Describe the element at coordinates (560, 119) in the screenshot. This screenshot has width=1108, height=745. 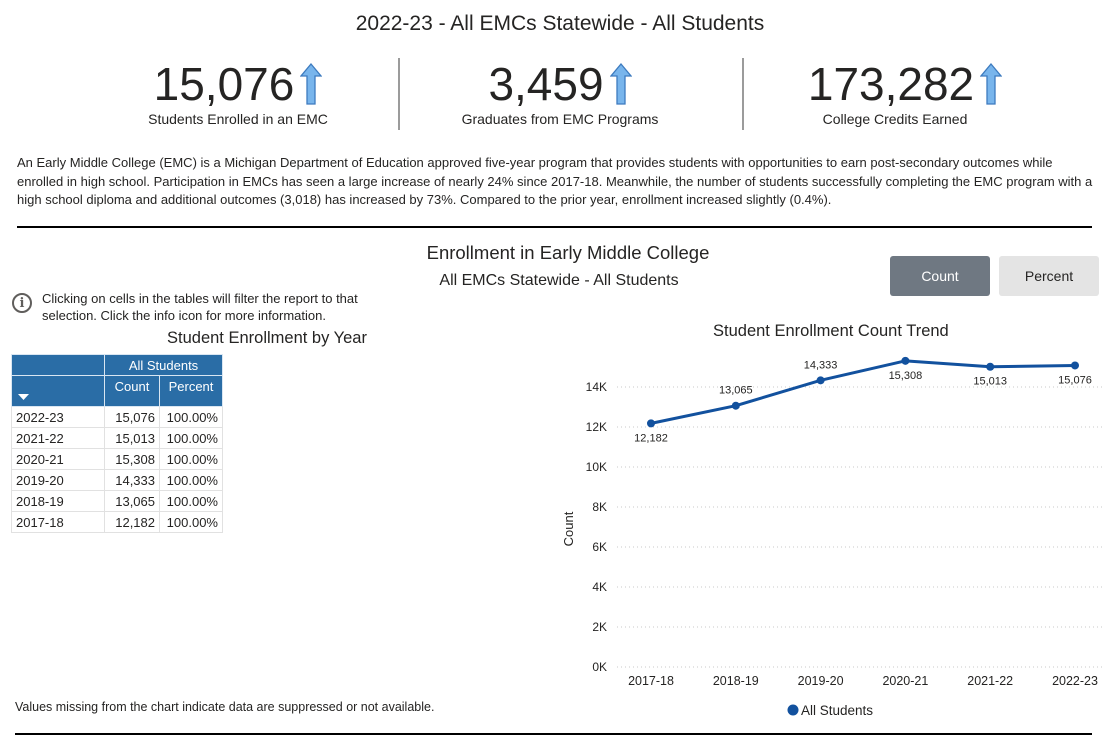
I see `kpi-label: Graduates from EMC Programs` at that location.